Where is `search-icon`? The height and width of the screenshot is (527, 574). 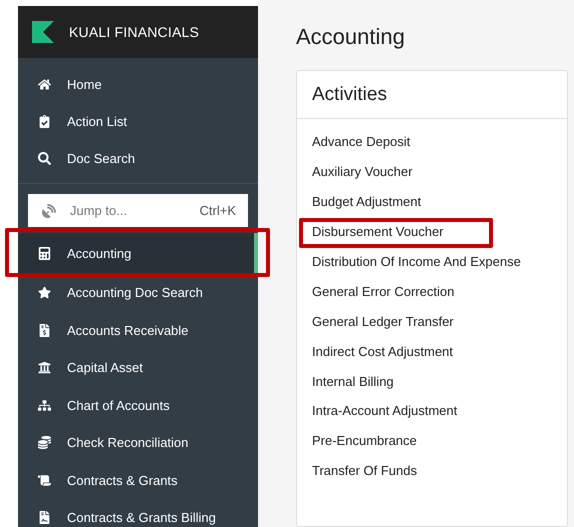 search-icon is located at coordinates (44, 158).